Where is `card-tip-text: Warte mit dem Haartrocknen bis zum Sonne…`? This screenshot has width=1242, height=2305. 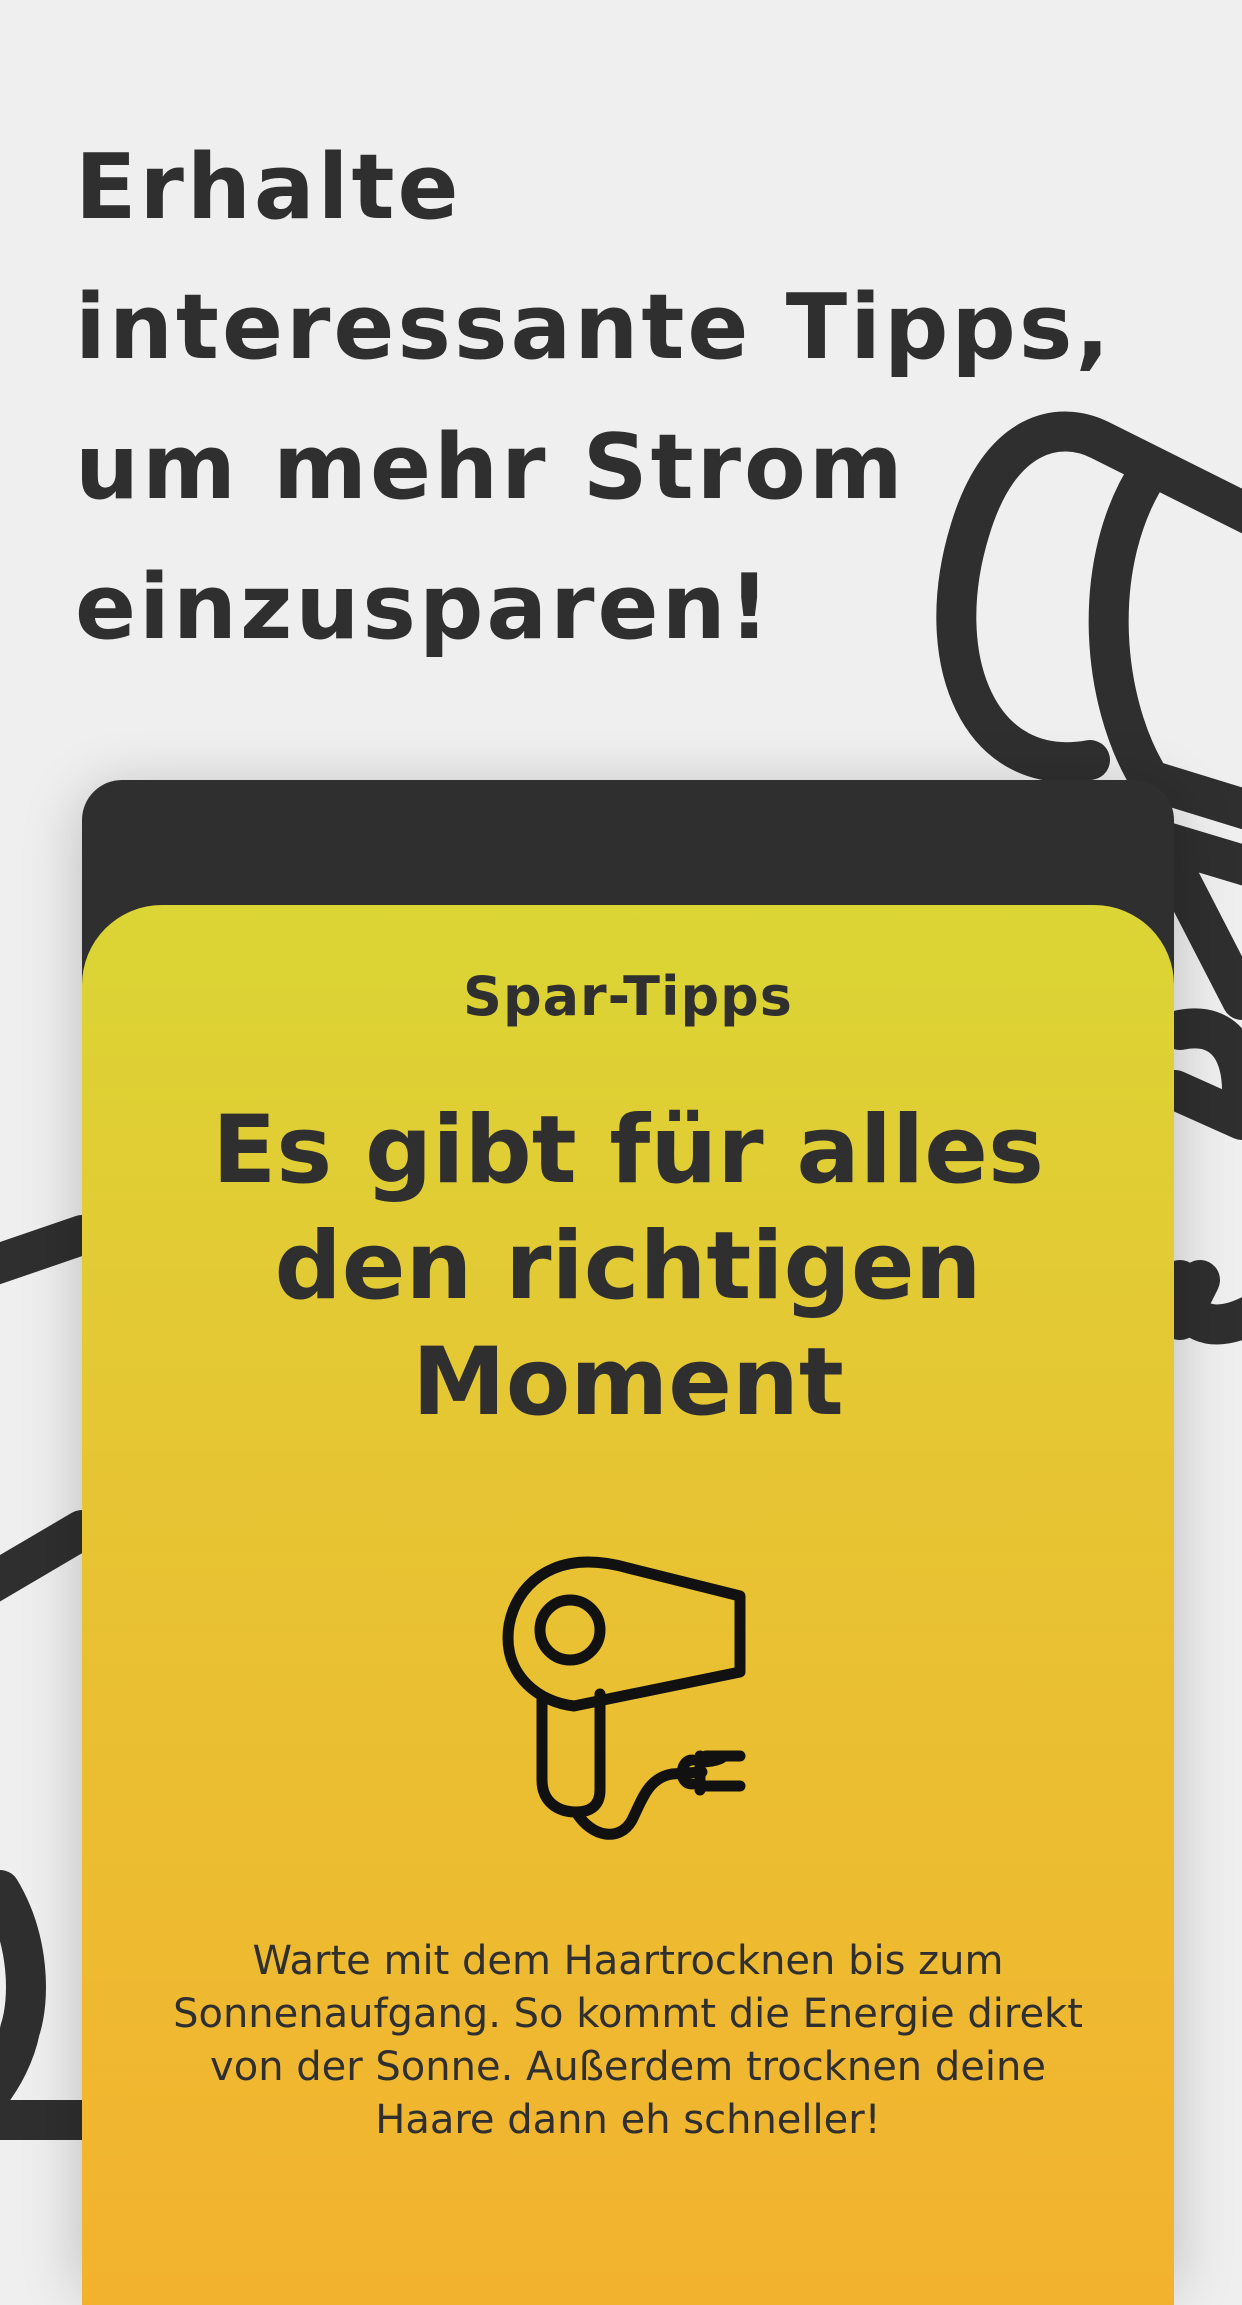 card-tip-text: Warte mit dem Haartrocknen bis zum Sonne… is located at coordinates (628, 2040).